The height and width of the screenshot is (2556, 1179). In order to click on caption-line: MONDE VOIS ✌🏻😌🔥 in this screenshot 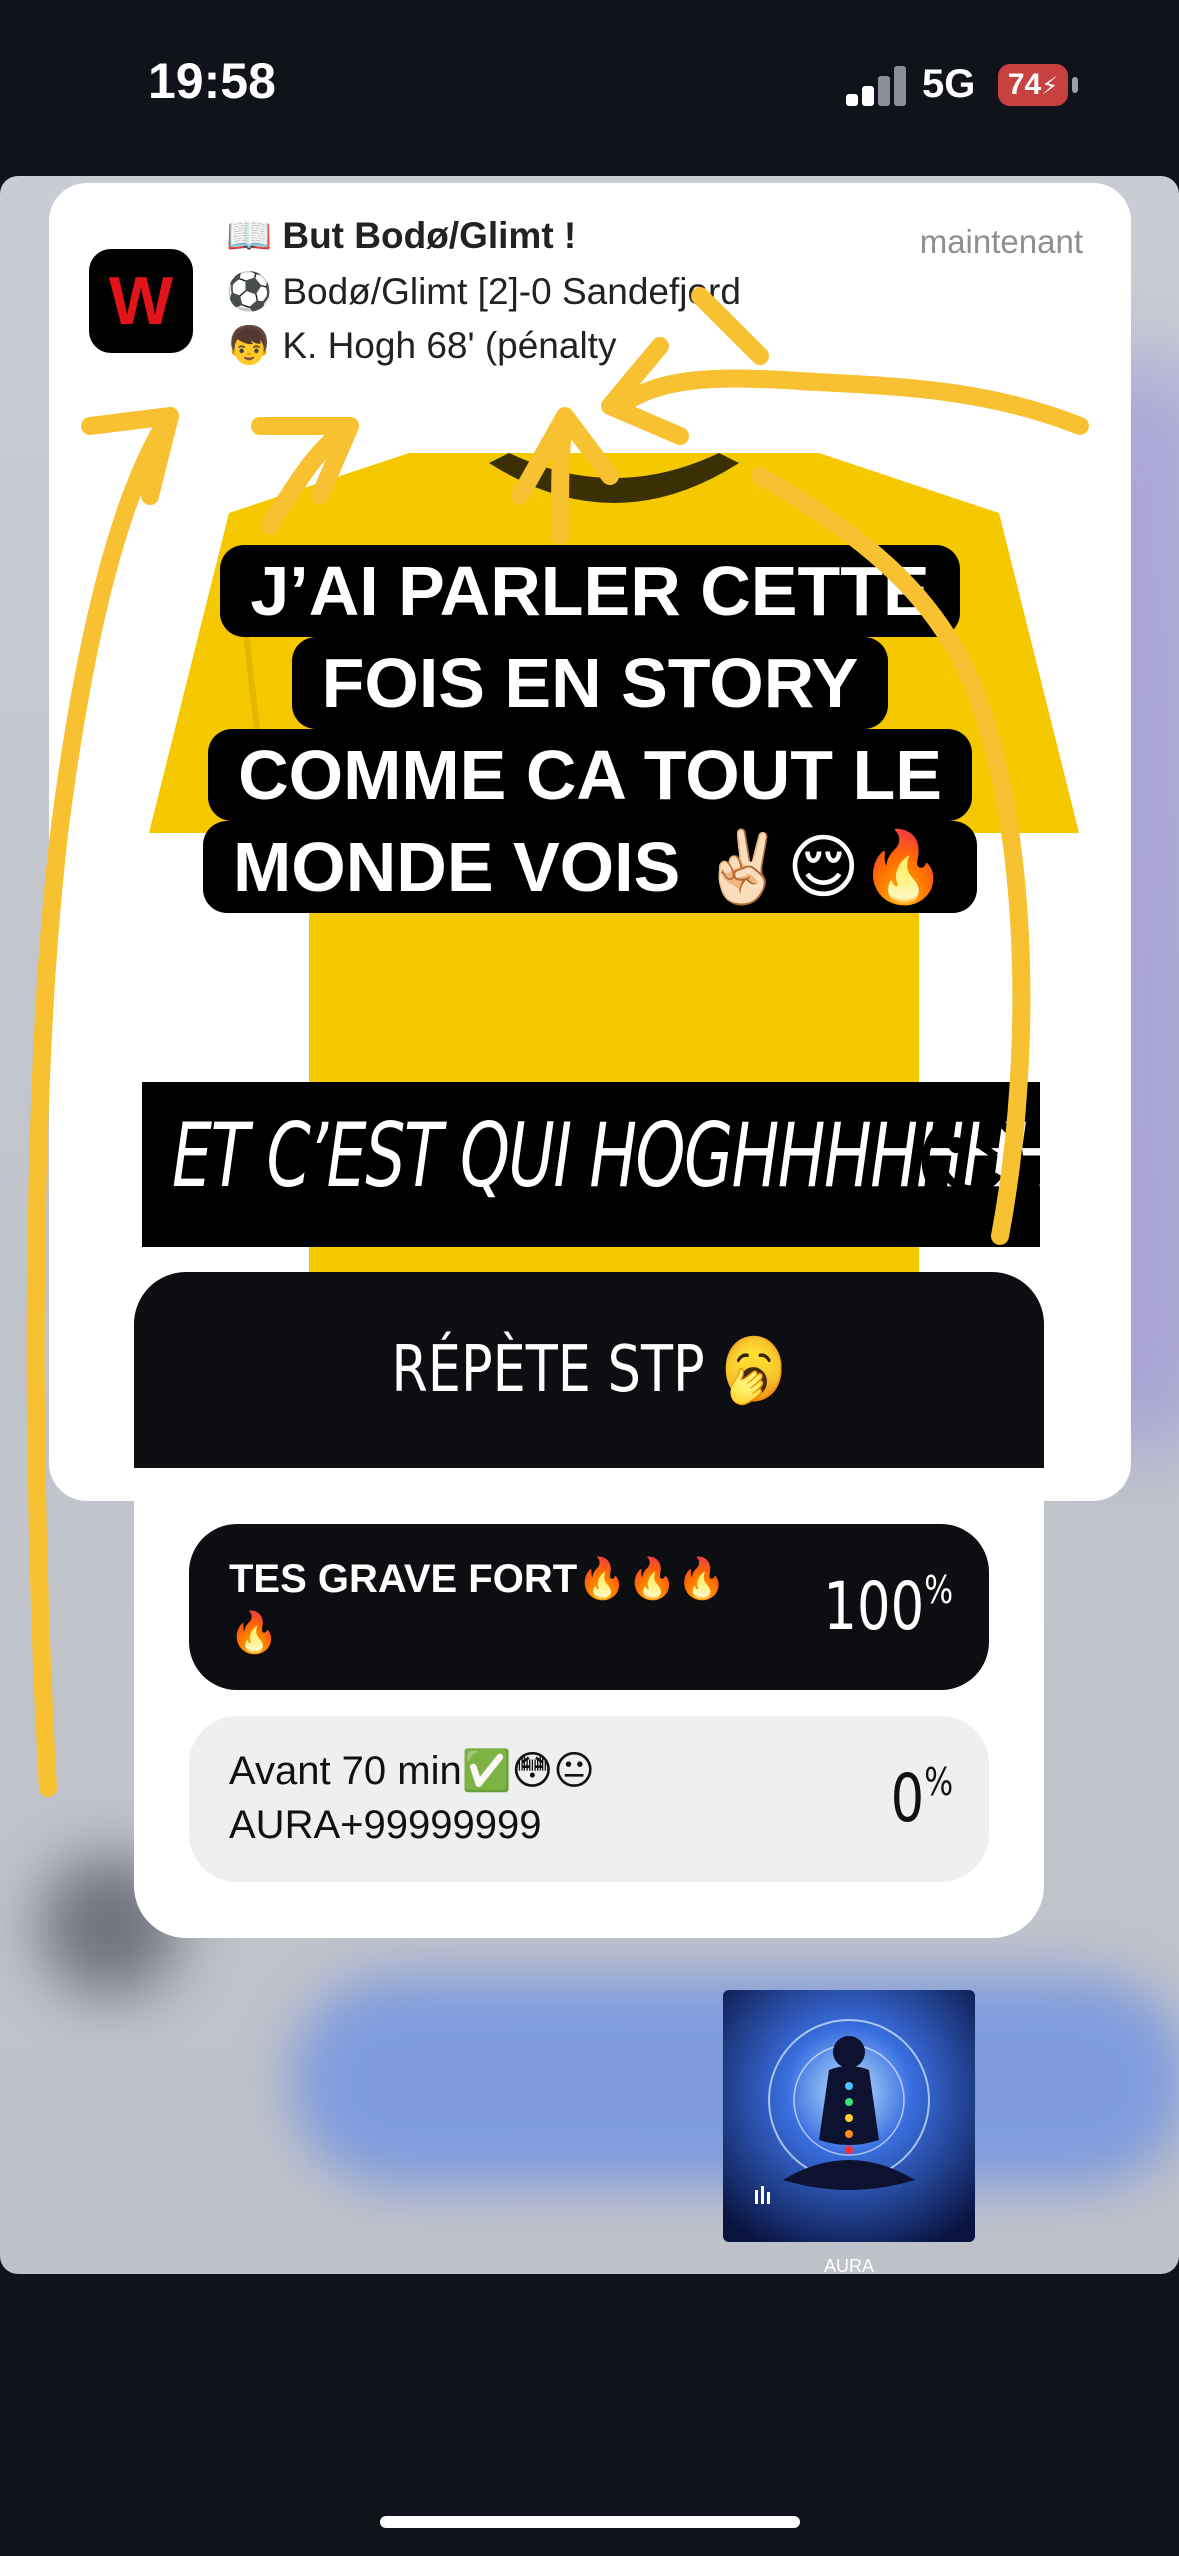, I will do `click(590, 867)`.